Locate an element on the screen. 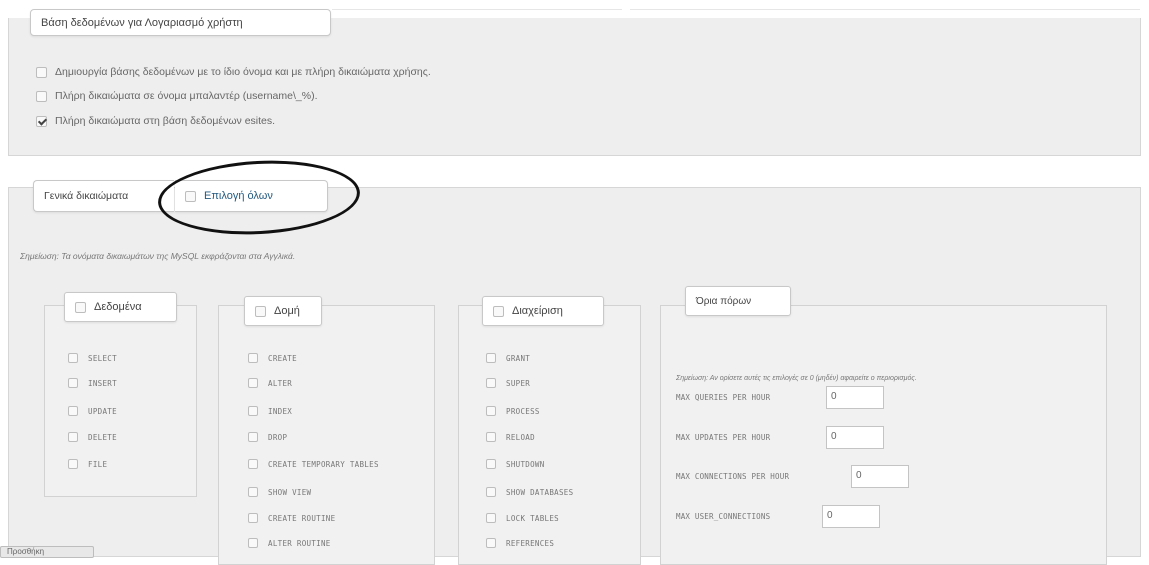 Image resolution: width=1149 pixels, height=565 pixels. global-privileges-legend: Γενικά δικαιώματα is located at coordinates (103, 196).